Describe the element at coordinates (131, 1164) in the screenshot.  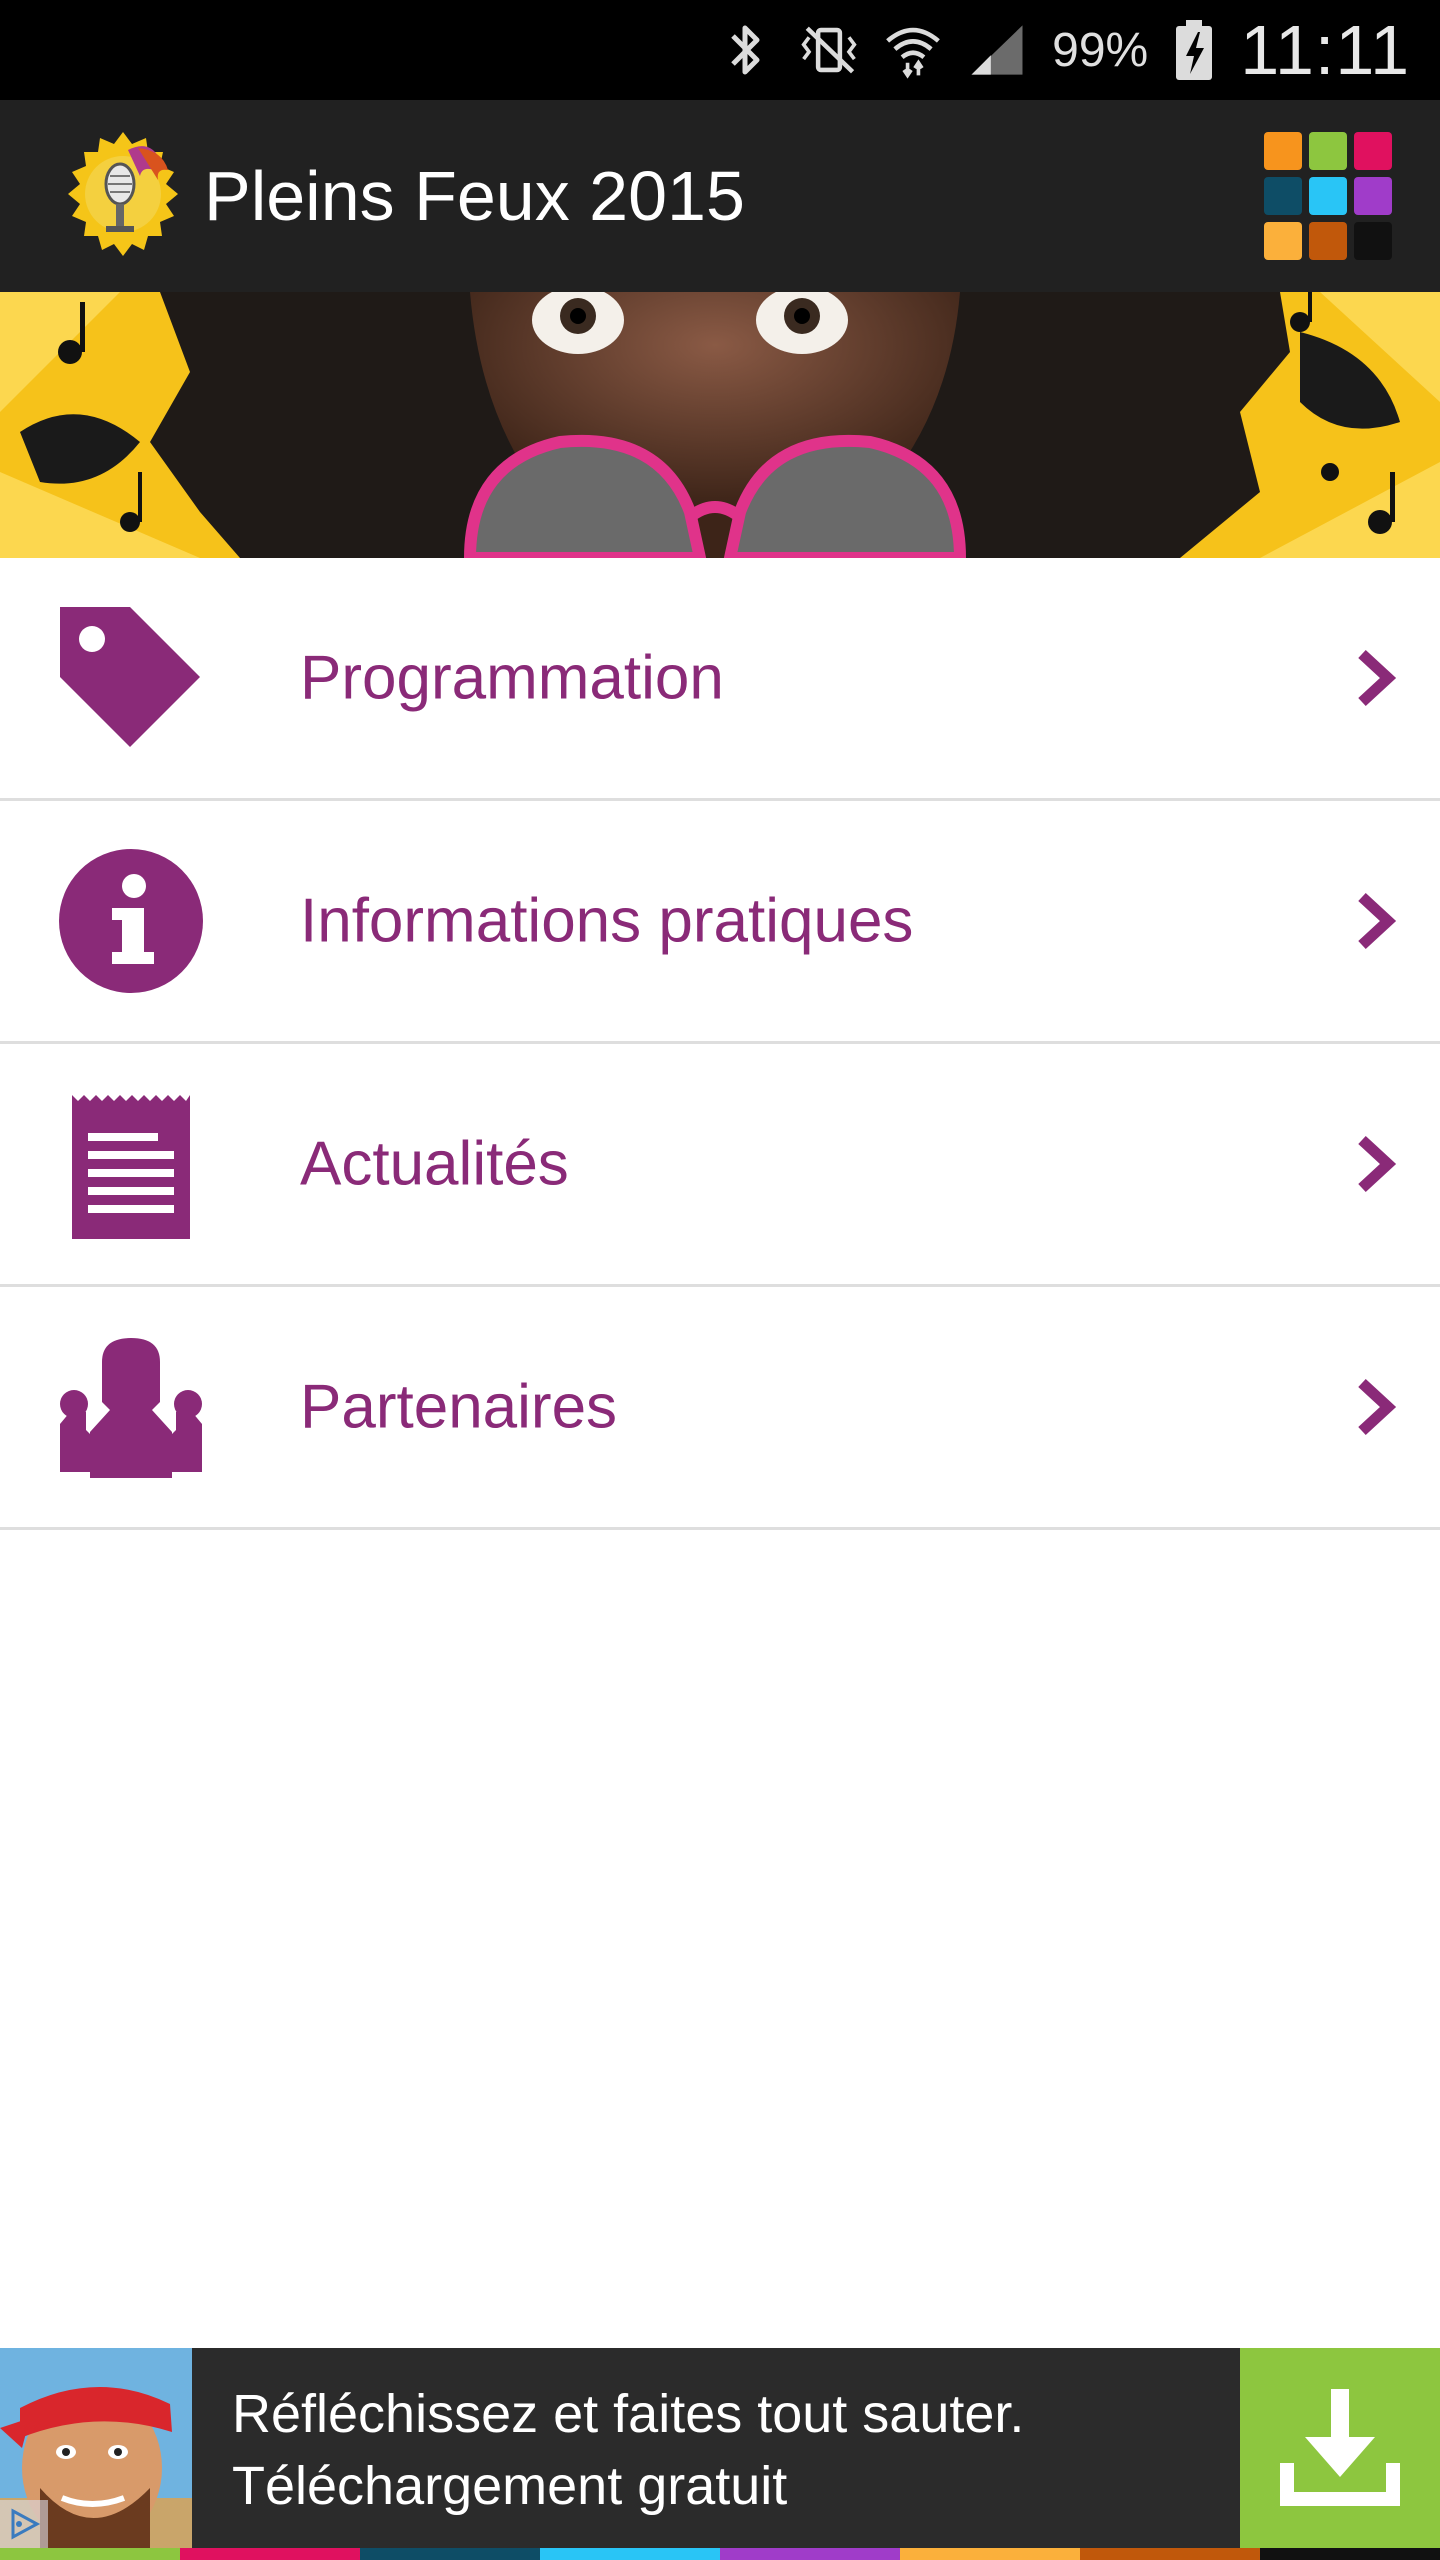
I see `newspaper-icon` at that location.